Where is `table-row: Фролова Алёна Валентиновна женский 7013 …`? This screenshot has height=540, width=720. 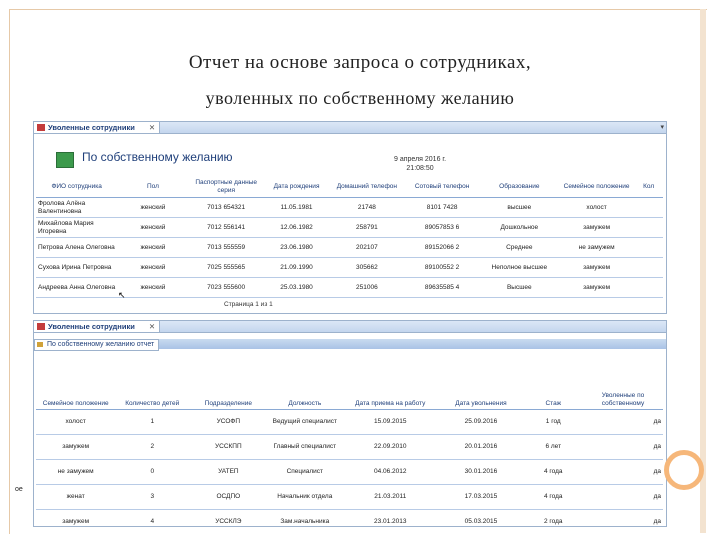
table-row: Фролова Алёна Валентиновна женский 7013 … is located at coordinates (349, 207).